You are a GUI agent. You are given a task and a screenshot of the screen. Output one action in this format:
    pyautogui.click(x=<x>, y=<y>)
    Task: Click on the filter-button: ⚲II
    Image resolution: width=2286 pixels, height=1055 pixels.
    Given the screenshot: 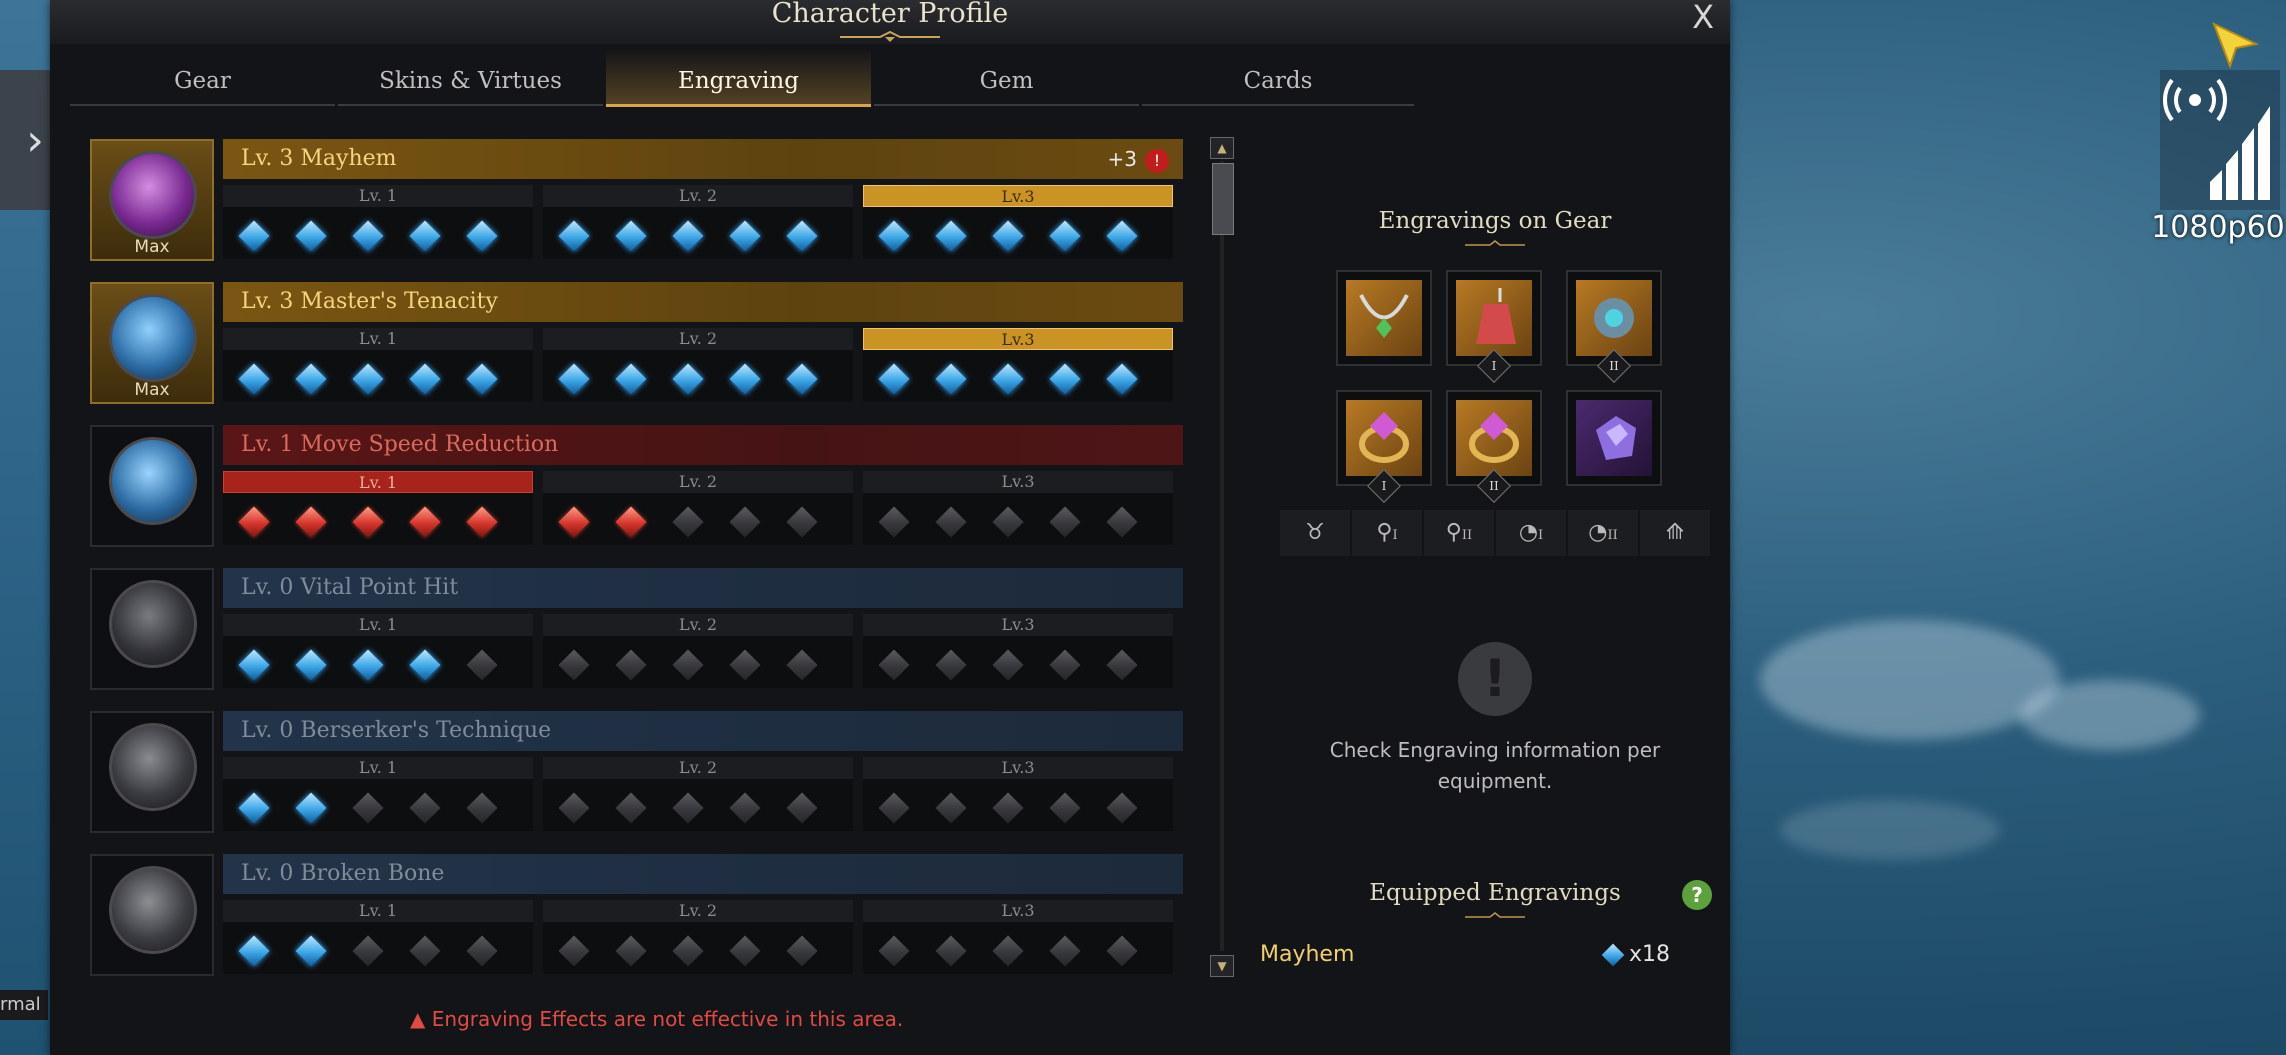 What is the action you would take?
    pyautogui.click(x=1459, y=533)
    